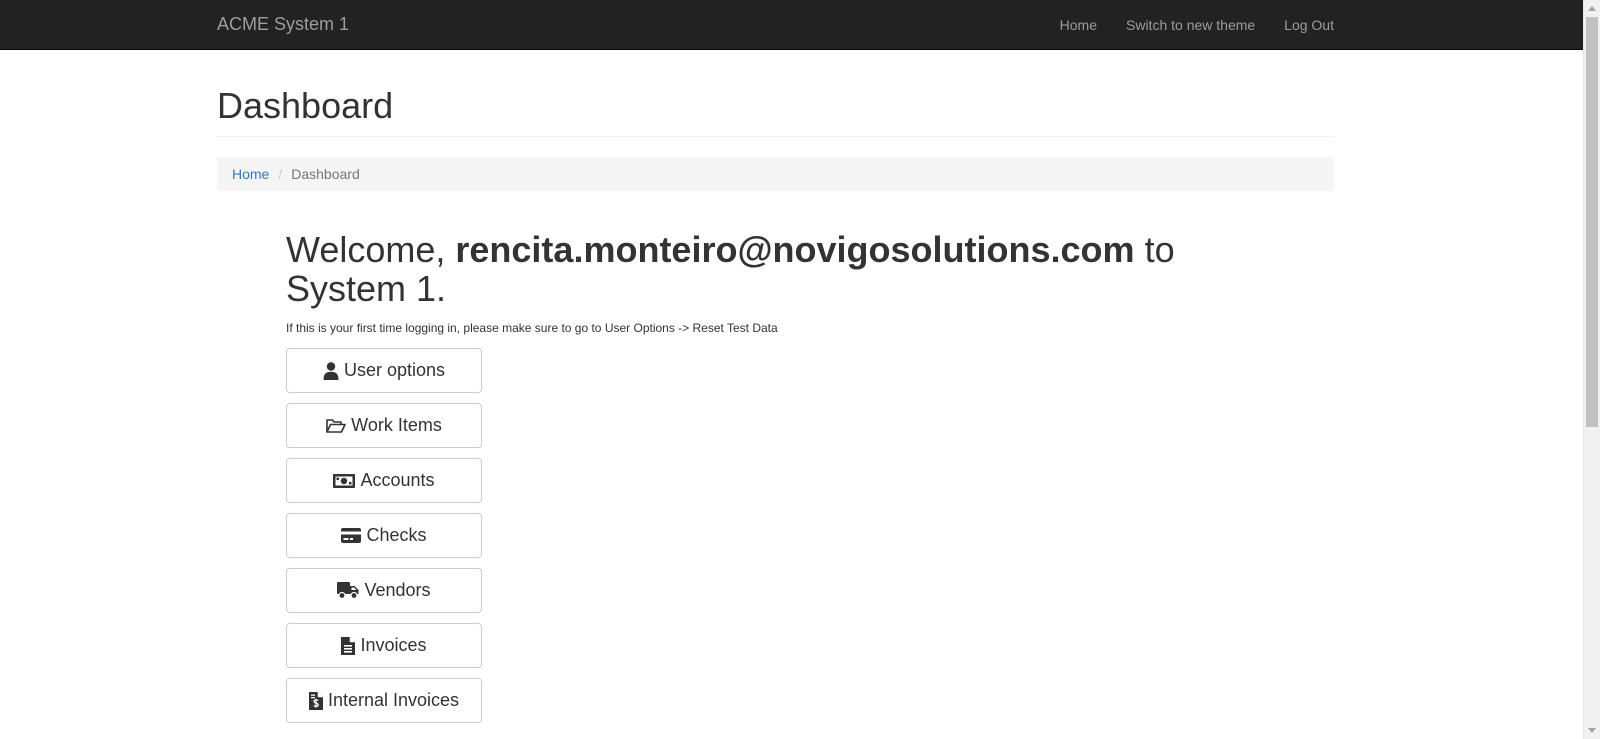 The image size is (1600, 739). What do you see at coordinates (394, 370) in the screenshot?
I see `user-options-label: User options` at bounding box center [394, 370].